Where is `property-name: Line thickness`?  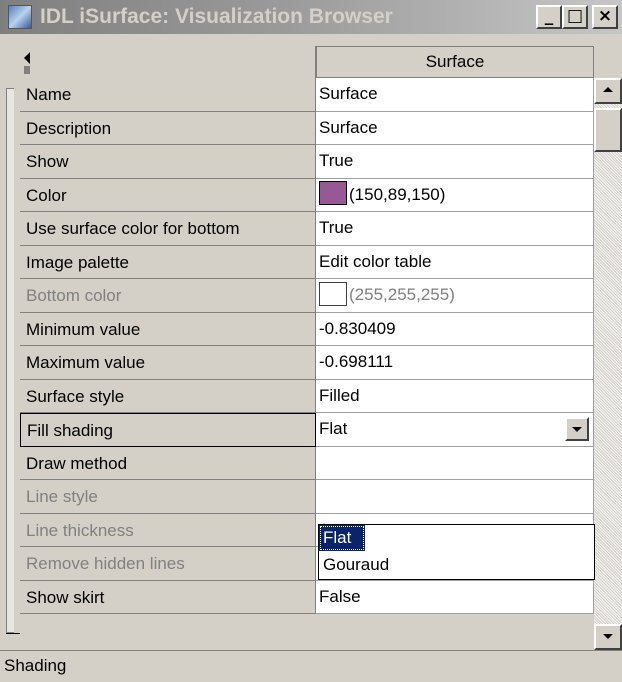
property-name: Line thickness is located at coordinates (168, 530).